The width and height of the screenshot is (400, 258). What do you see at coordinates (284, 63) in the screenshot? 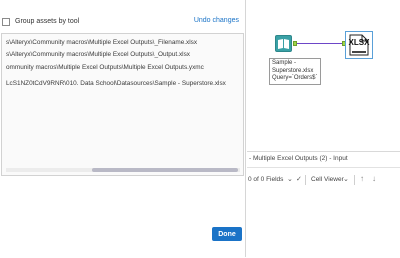
I see `annotation-line: Sample -` at bounding box center [284, 63].